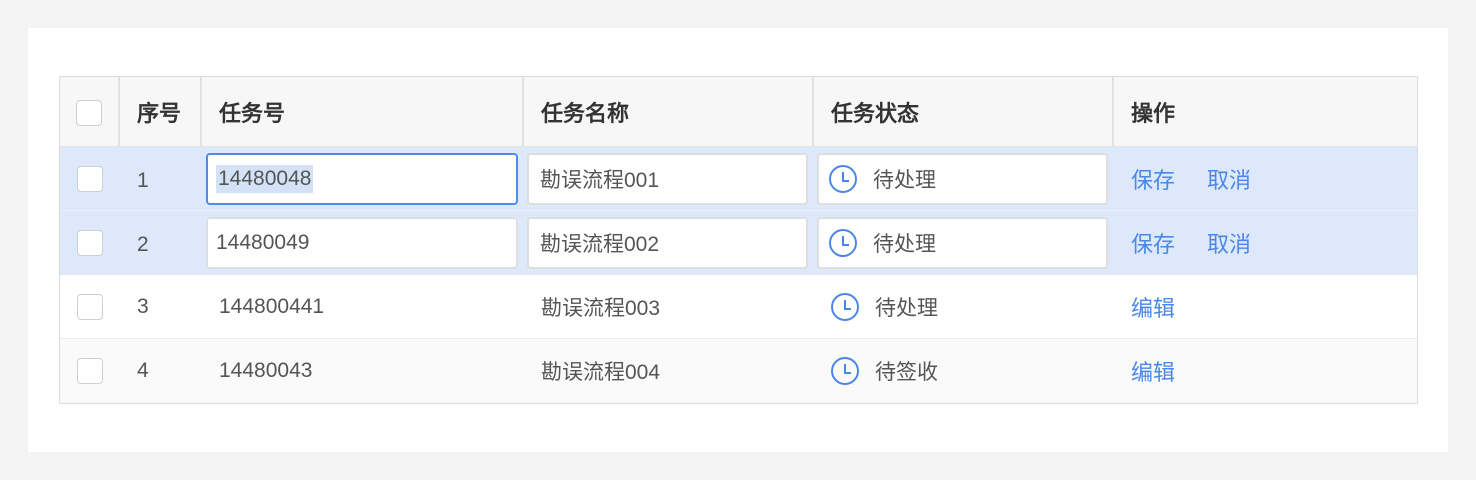  I want to click on table-header: 序号 任务号 任务名称 任务状态 操作, so click(738, 112).